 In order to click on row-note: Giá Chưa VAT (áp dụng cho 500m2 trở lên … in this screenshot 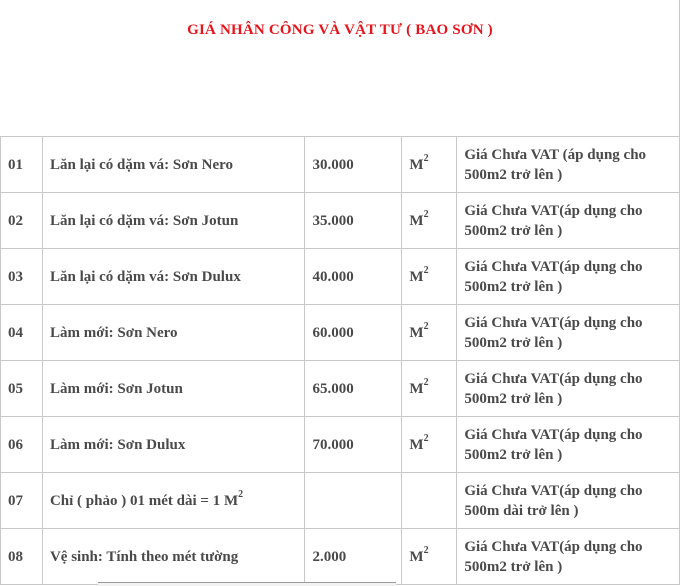, I will do `click(568, 164)`.